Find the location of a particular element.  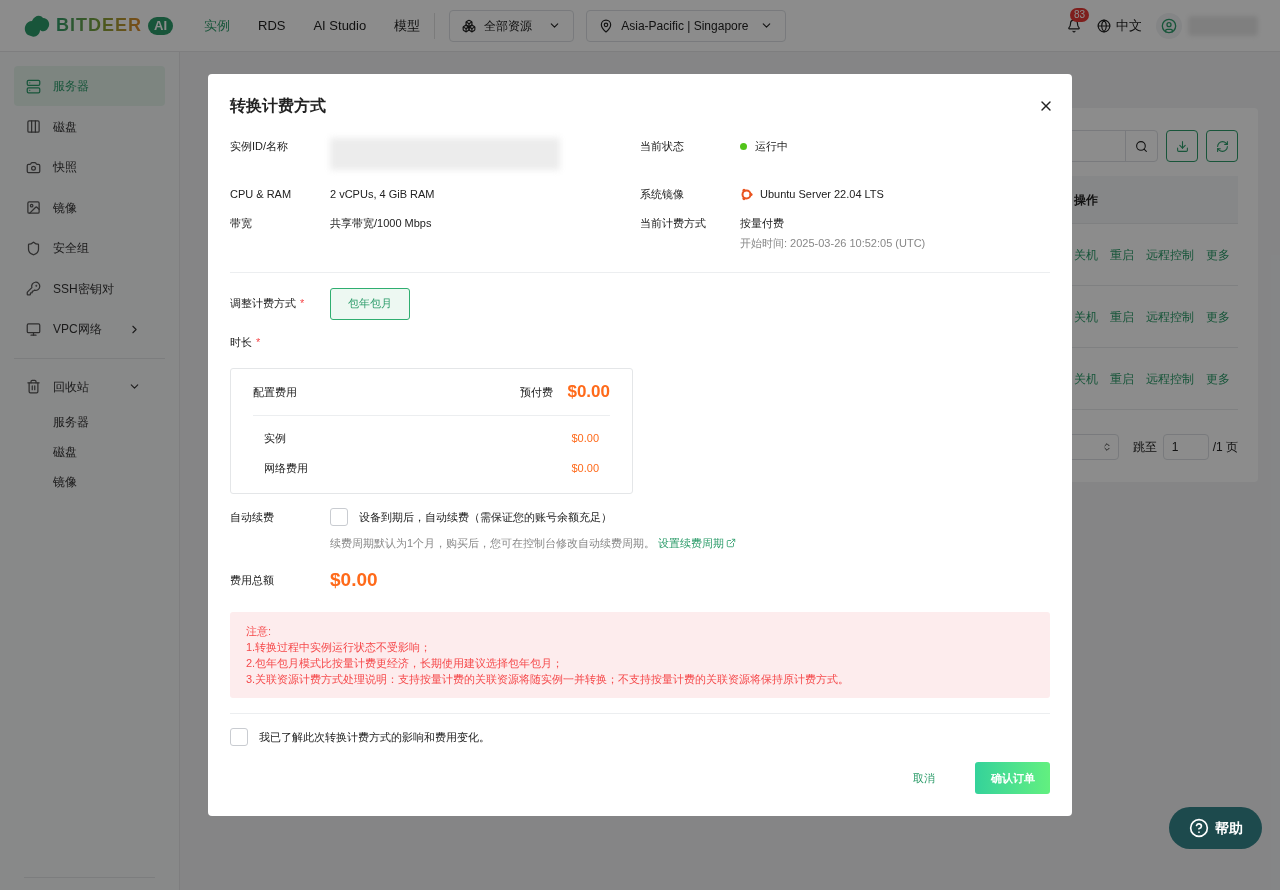

sidebar-item: SSH密钥对 is located at coordinates (89, 288).